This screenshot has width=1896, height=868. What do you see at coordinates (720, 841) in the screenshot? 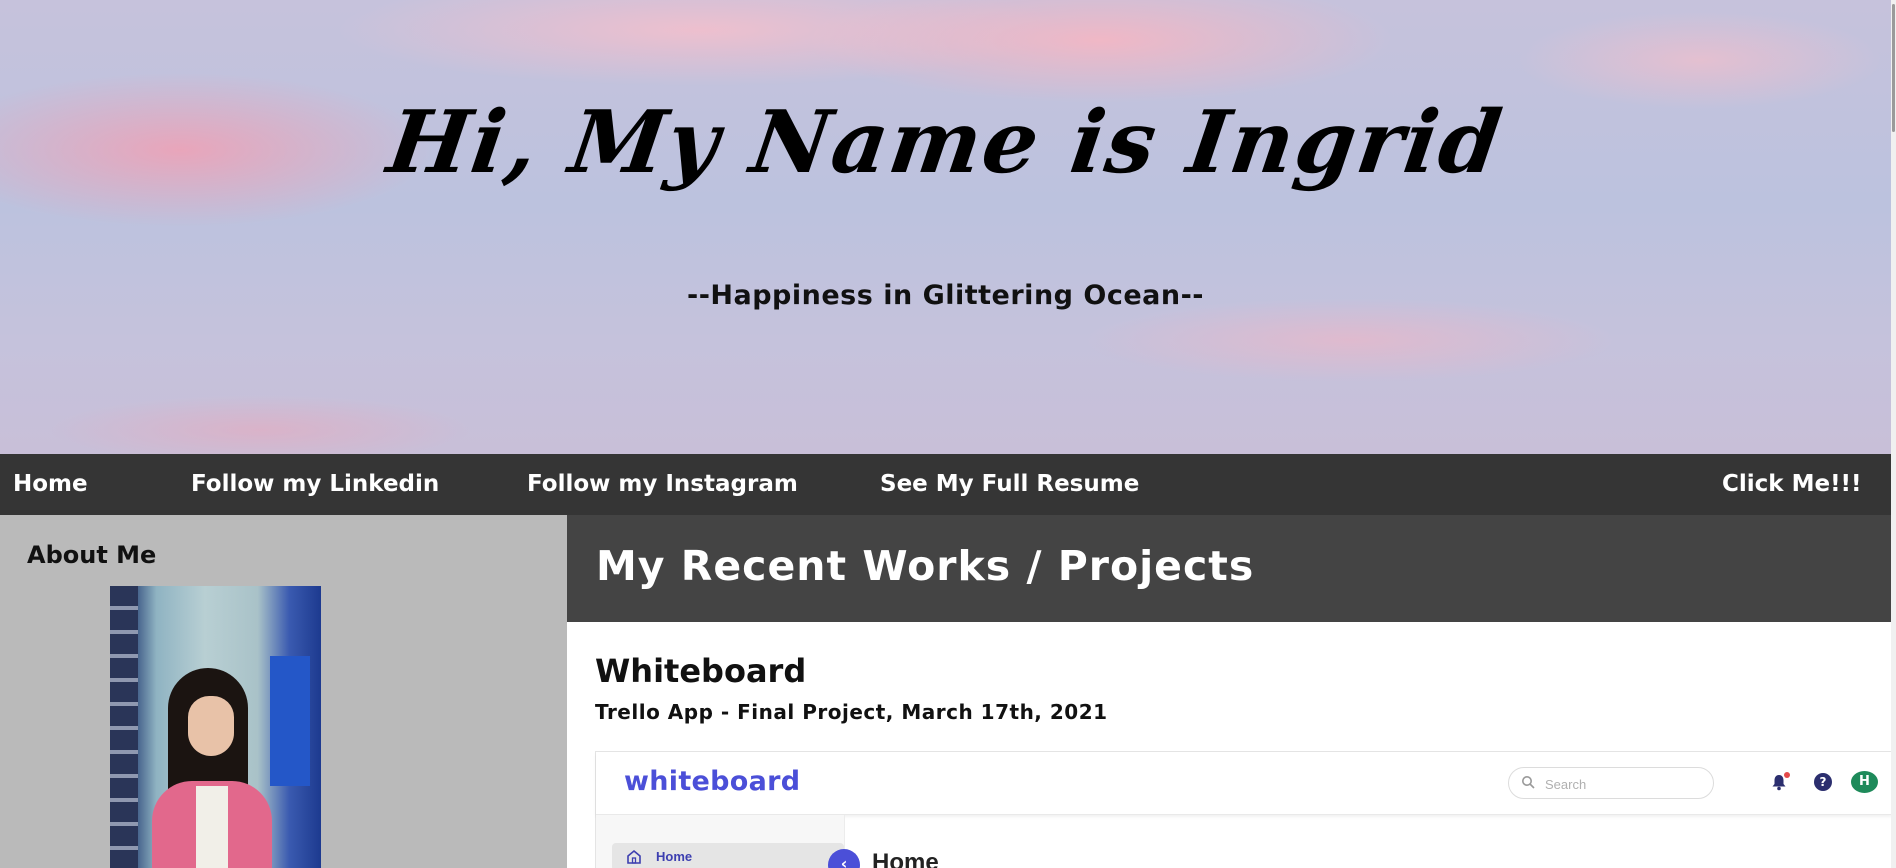
I see `whiteboard-sidebar: Home` at bounding box center [720, 841].